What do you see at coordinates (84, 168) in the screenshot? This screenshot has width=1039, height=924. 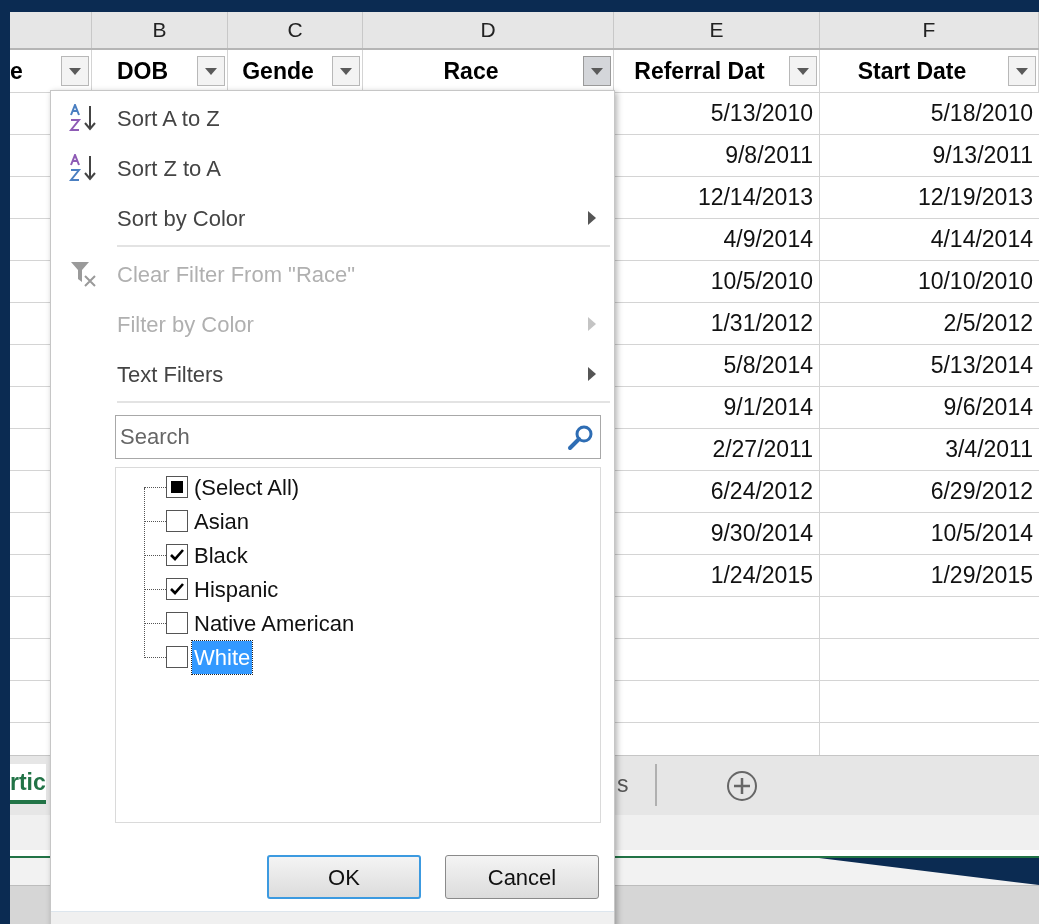 I see `sort-descending-icon` at bounding box center [84, 168].